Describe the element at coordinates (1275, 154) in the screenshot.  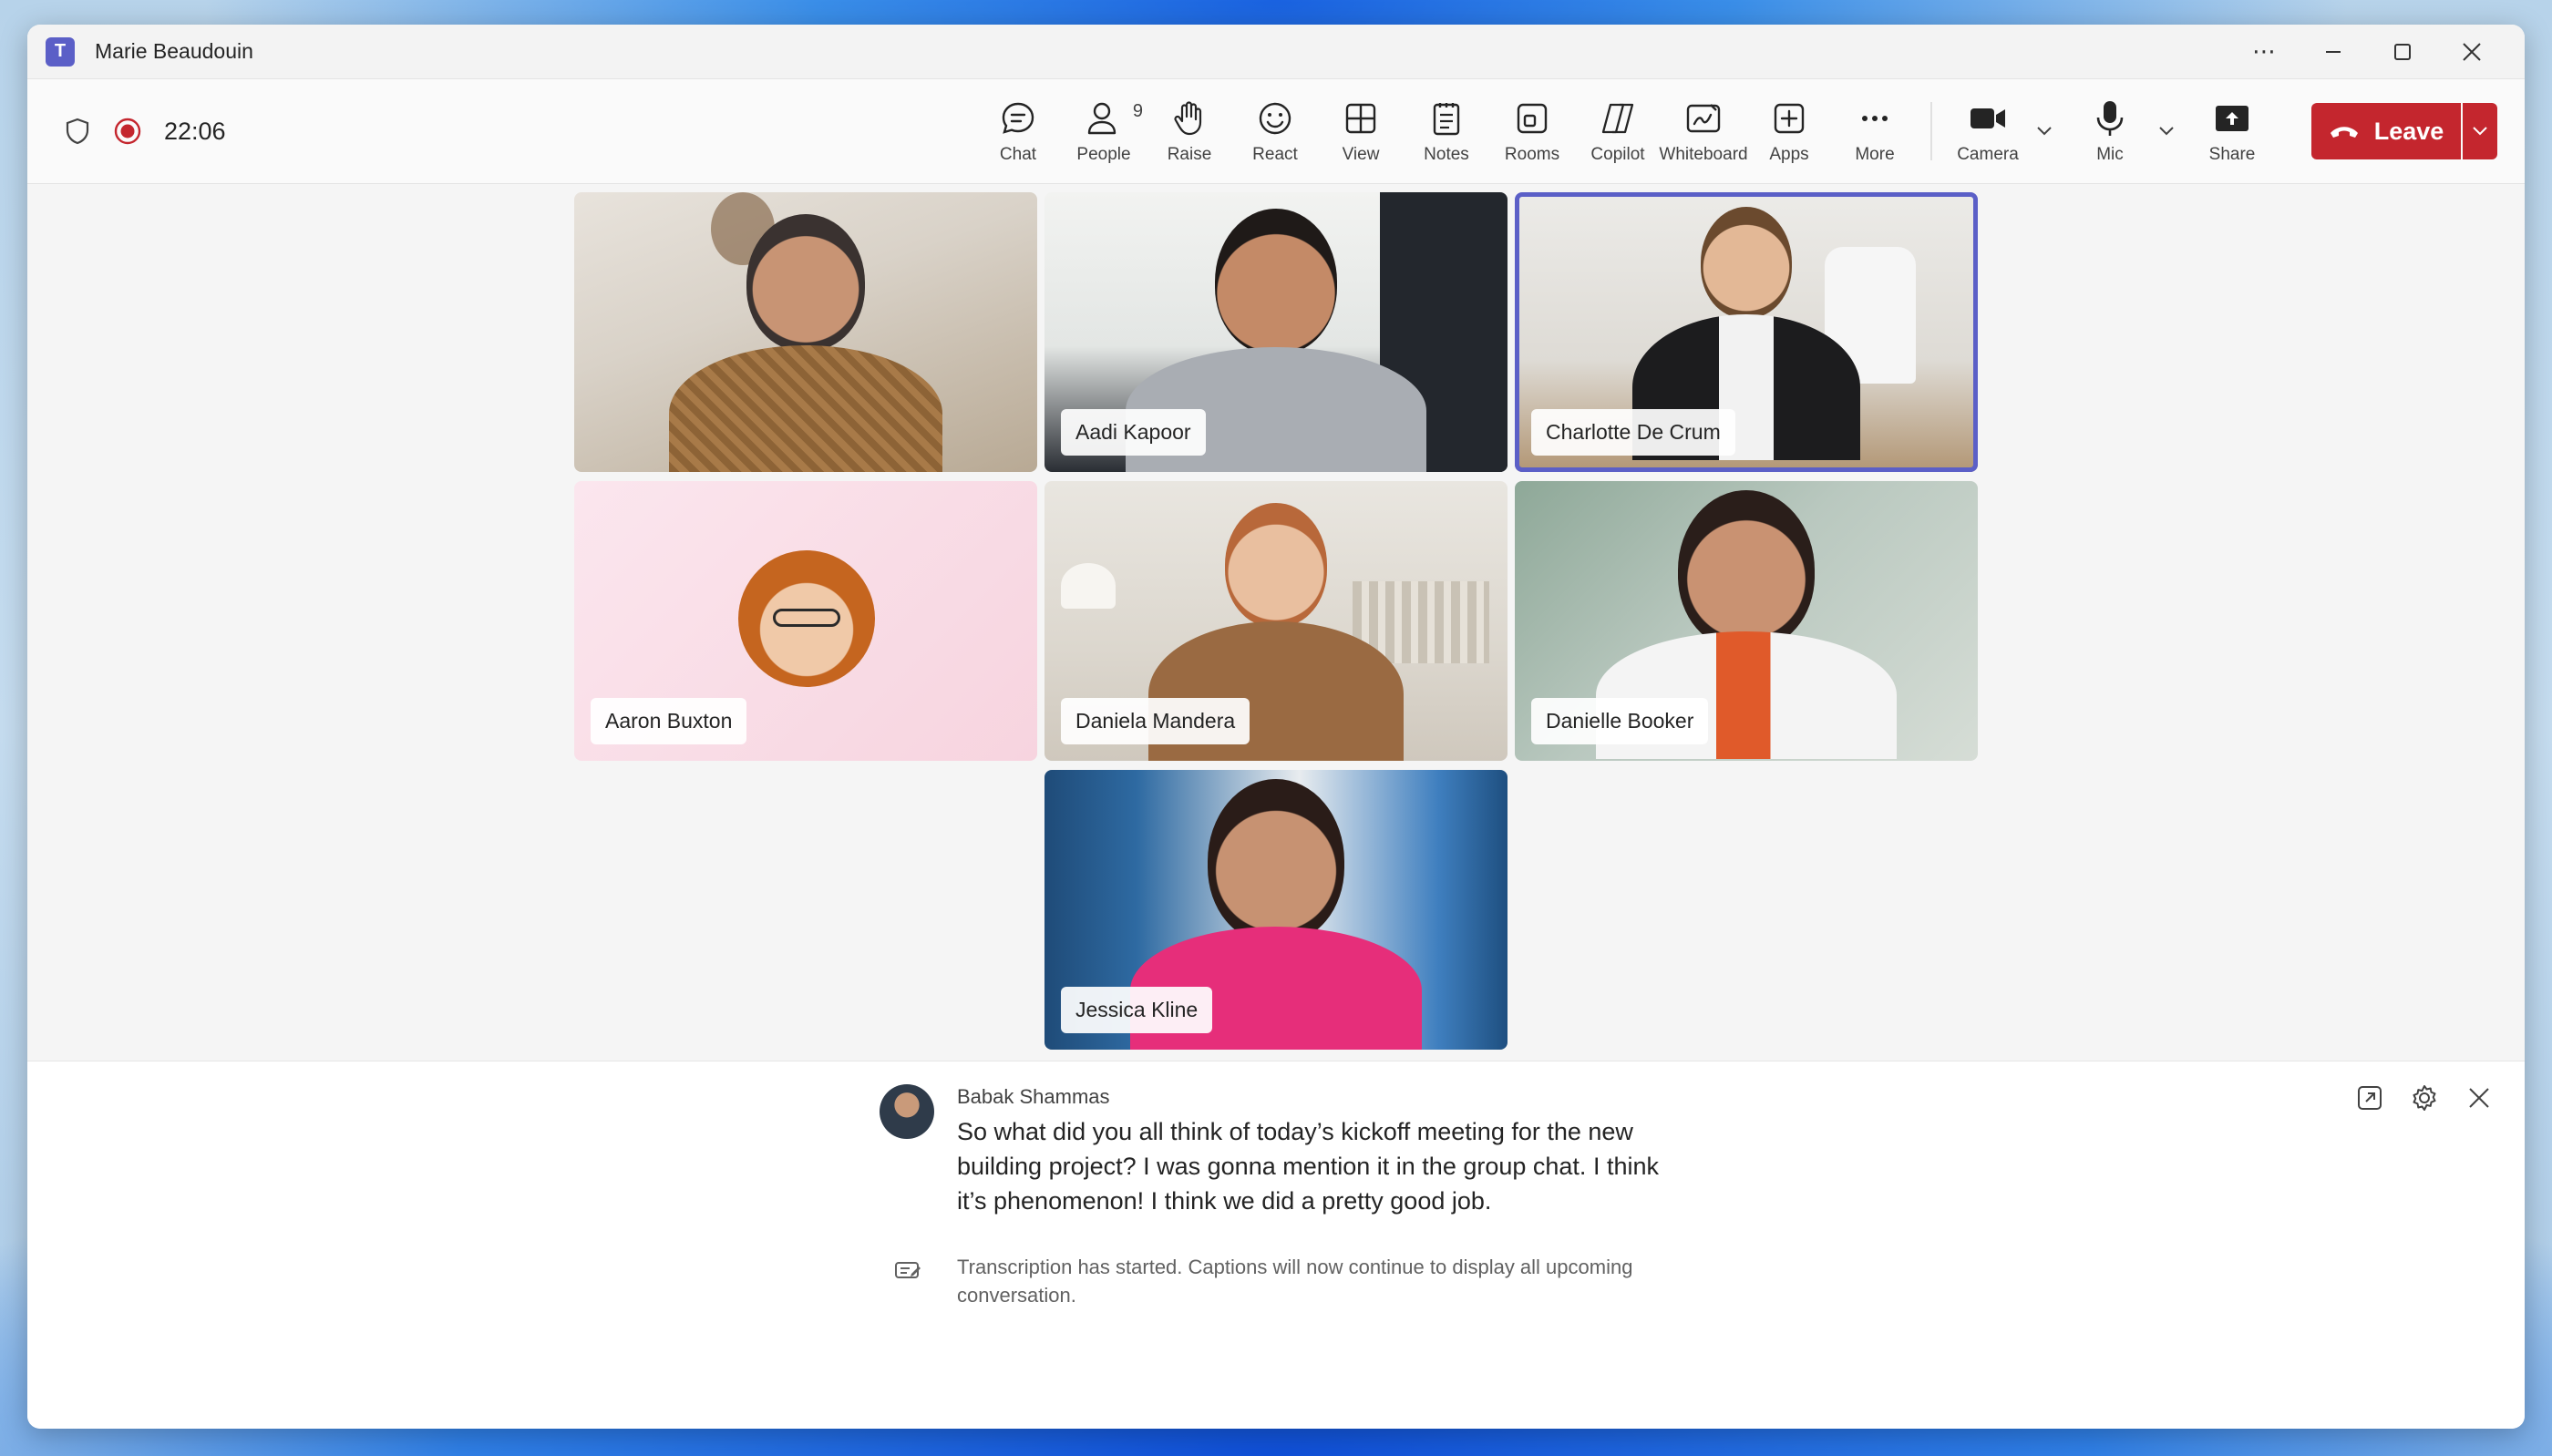
I see `react-label: React` at that location.